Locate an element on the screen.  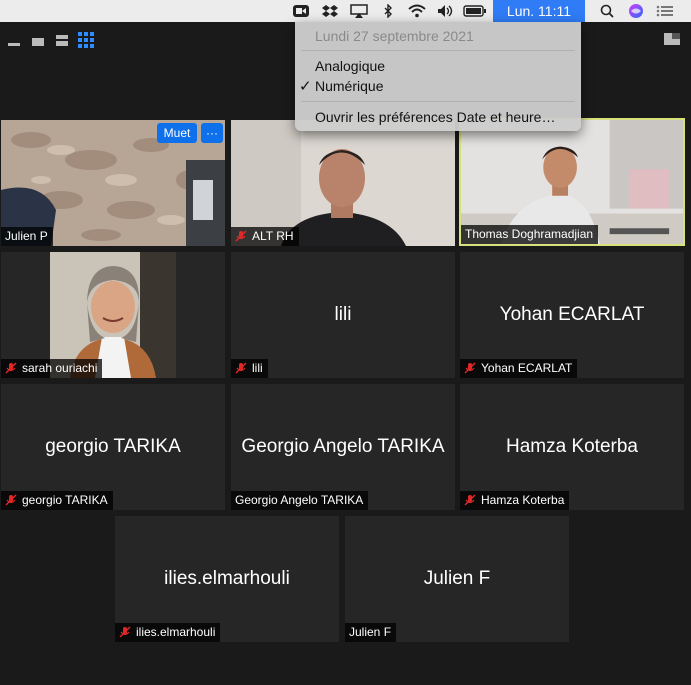
zoom-icon is located at coordinates (301, 11).